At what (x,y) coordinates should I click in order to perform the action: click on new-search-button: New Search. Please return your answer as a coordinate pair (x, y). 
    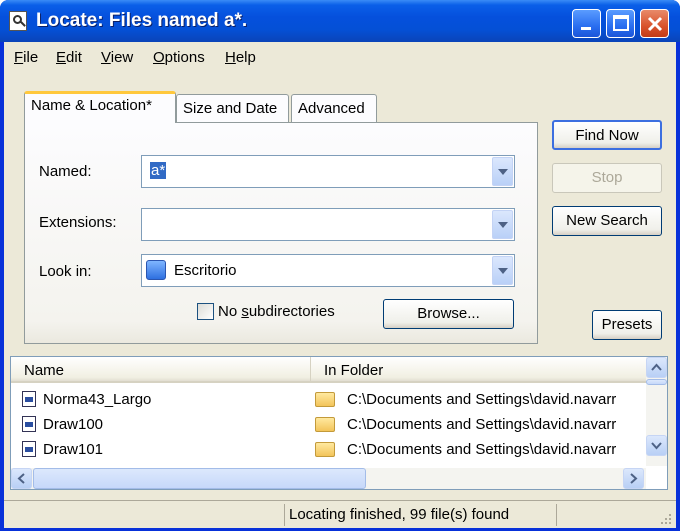
    Looking at the image, I should click on (607, 221).